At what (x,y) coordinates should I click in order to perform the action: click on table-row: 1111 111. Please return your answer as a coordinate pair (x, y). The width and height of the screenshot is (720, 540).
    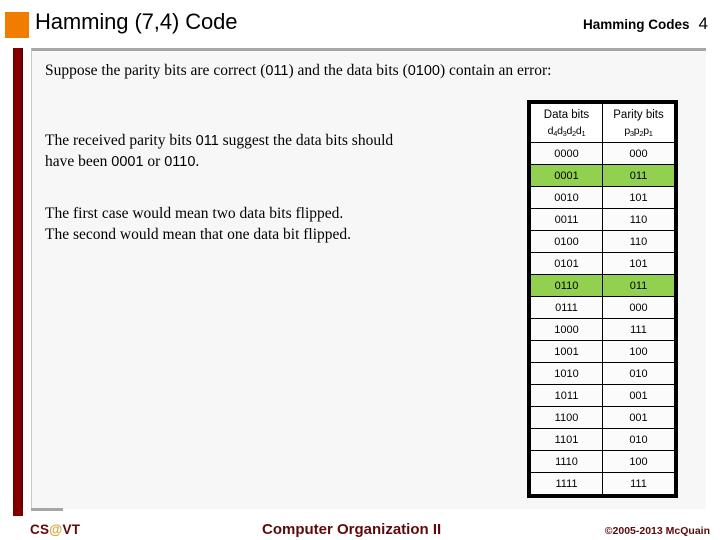
    Looking at the image, I should click on (602, 483).